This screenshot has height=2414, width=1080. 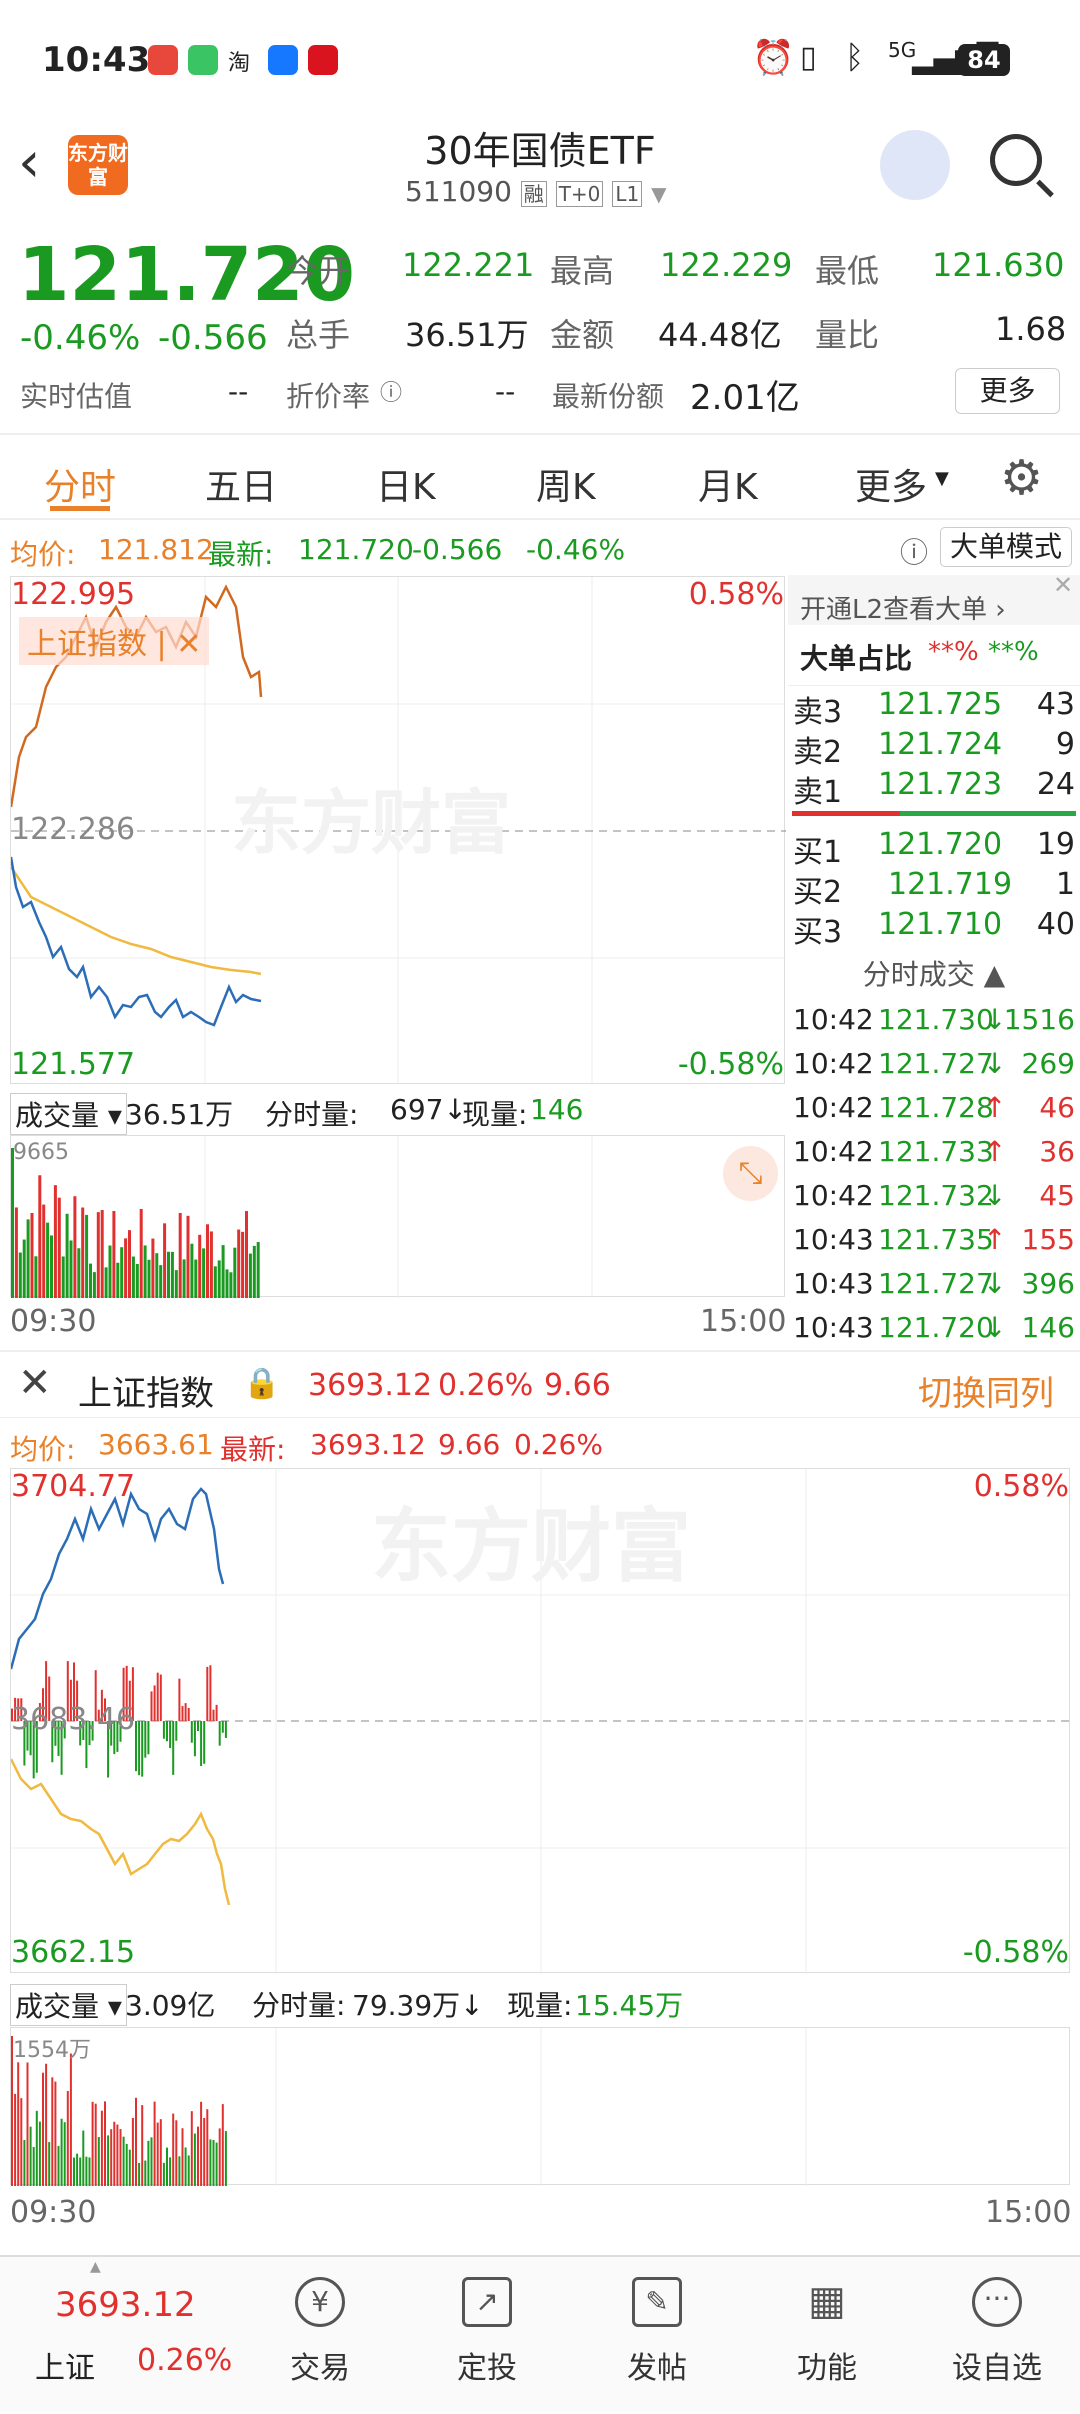 What do you see at coordinates (1013, 652) in the screenshot?
I see `big-buy-pct: **%` at bounding box center [1013, 652].